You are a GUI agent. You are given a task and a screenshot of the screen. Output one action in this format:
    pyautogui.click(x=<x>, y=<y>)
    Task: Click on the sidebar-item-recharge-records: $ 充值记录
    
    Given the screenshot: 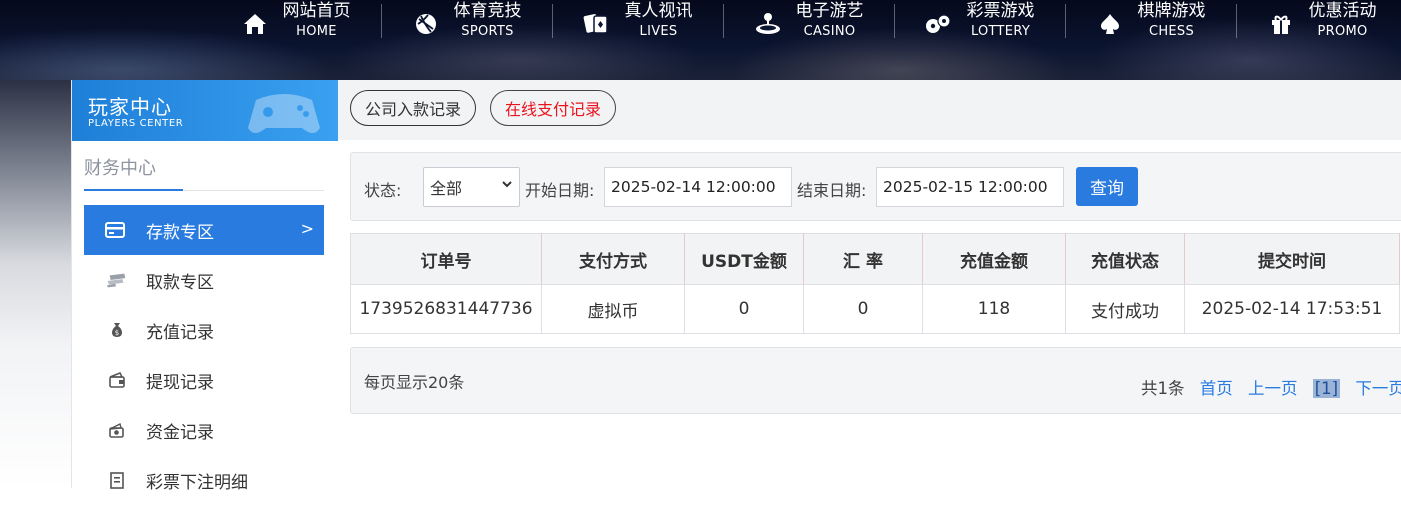 What is the action you would take?
    pyautogui.click(x=204, y=330)
    